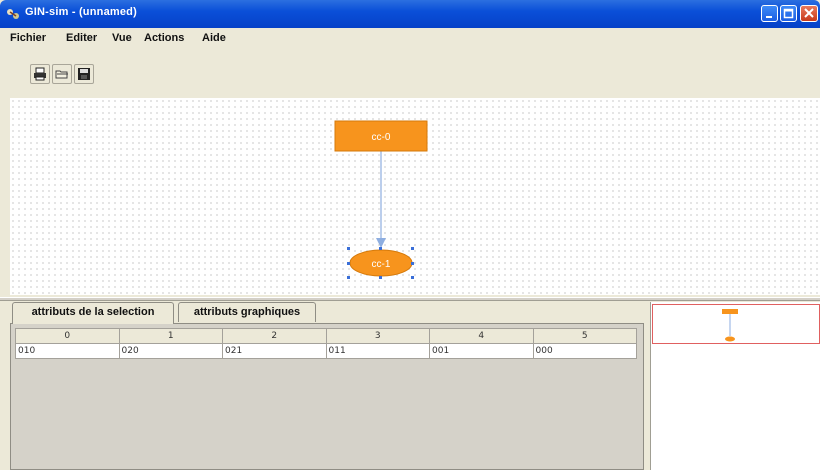 The image size is (820, 470). Describe the element at coordinates (736, 324) in the screenshot. I see `overview-viewport-frame` at that location.